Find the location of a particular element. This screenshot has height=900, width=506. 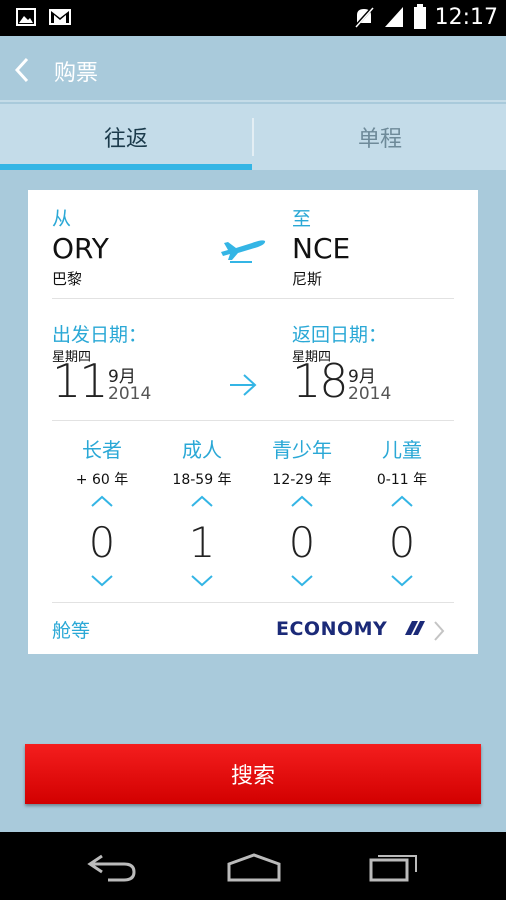

departure-label: 出发日期： is located at coordinates (100, 335).